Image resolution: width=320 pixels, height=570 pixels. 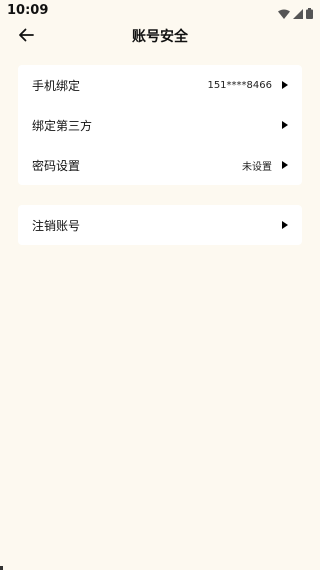 What do you see at coordinates (56, 165) in the screenshot?
I see `row-label: 密码设置` at bounding box center [56, 165].